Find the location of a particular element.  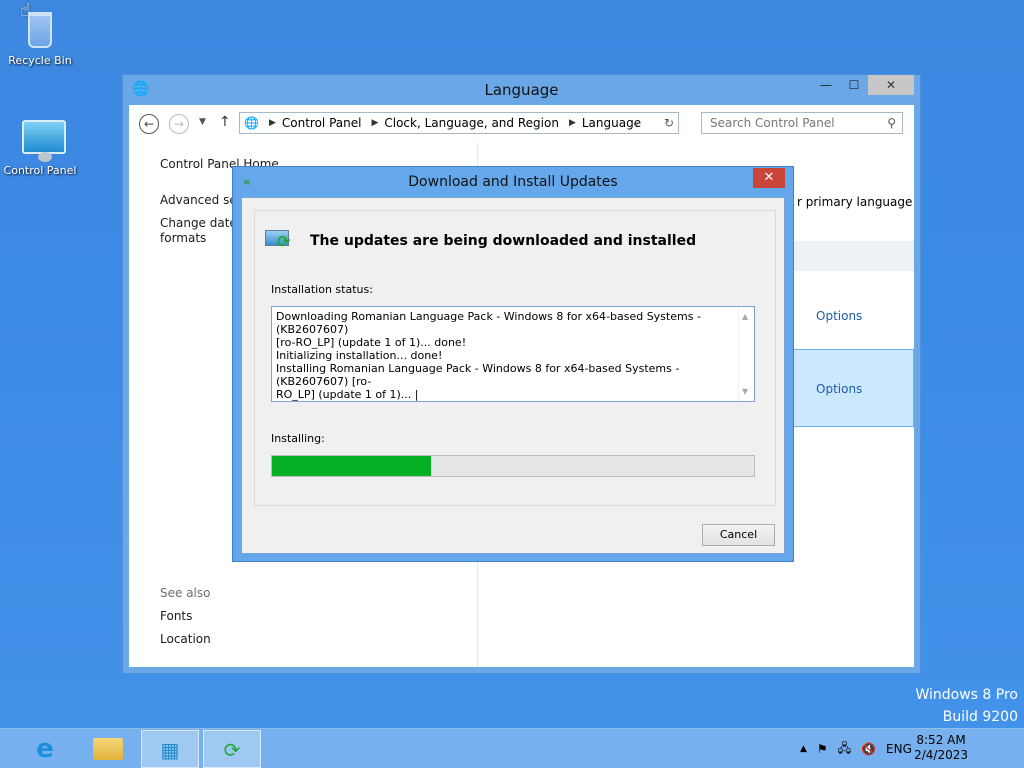

refresh-button: ↻ is located at coordinates (669, 123).